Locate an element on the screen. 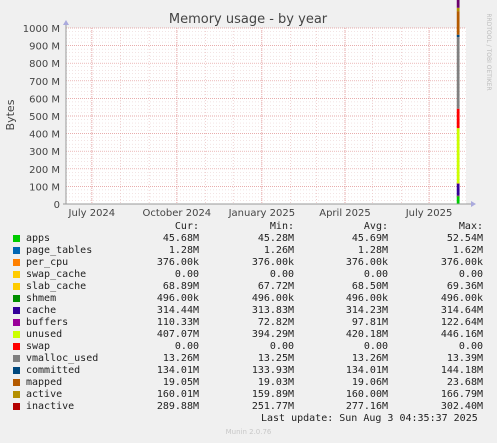 The height and width of the screenshot is (443, 497). legend-cur-value: 496.00k is located at coordinates (177, 298).